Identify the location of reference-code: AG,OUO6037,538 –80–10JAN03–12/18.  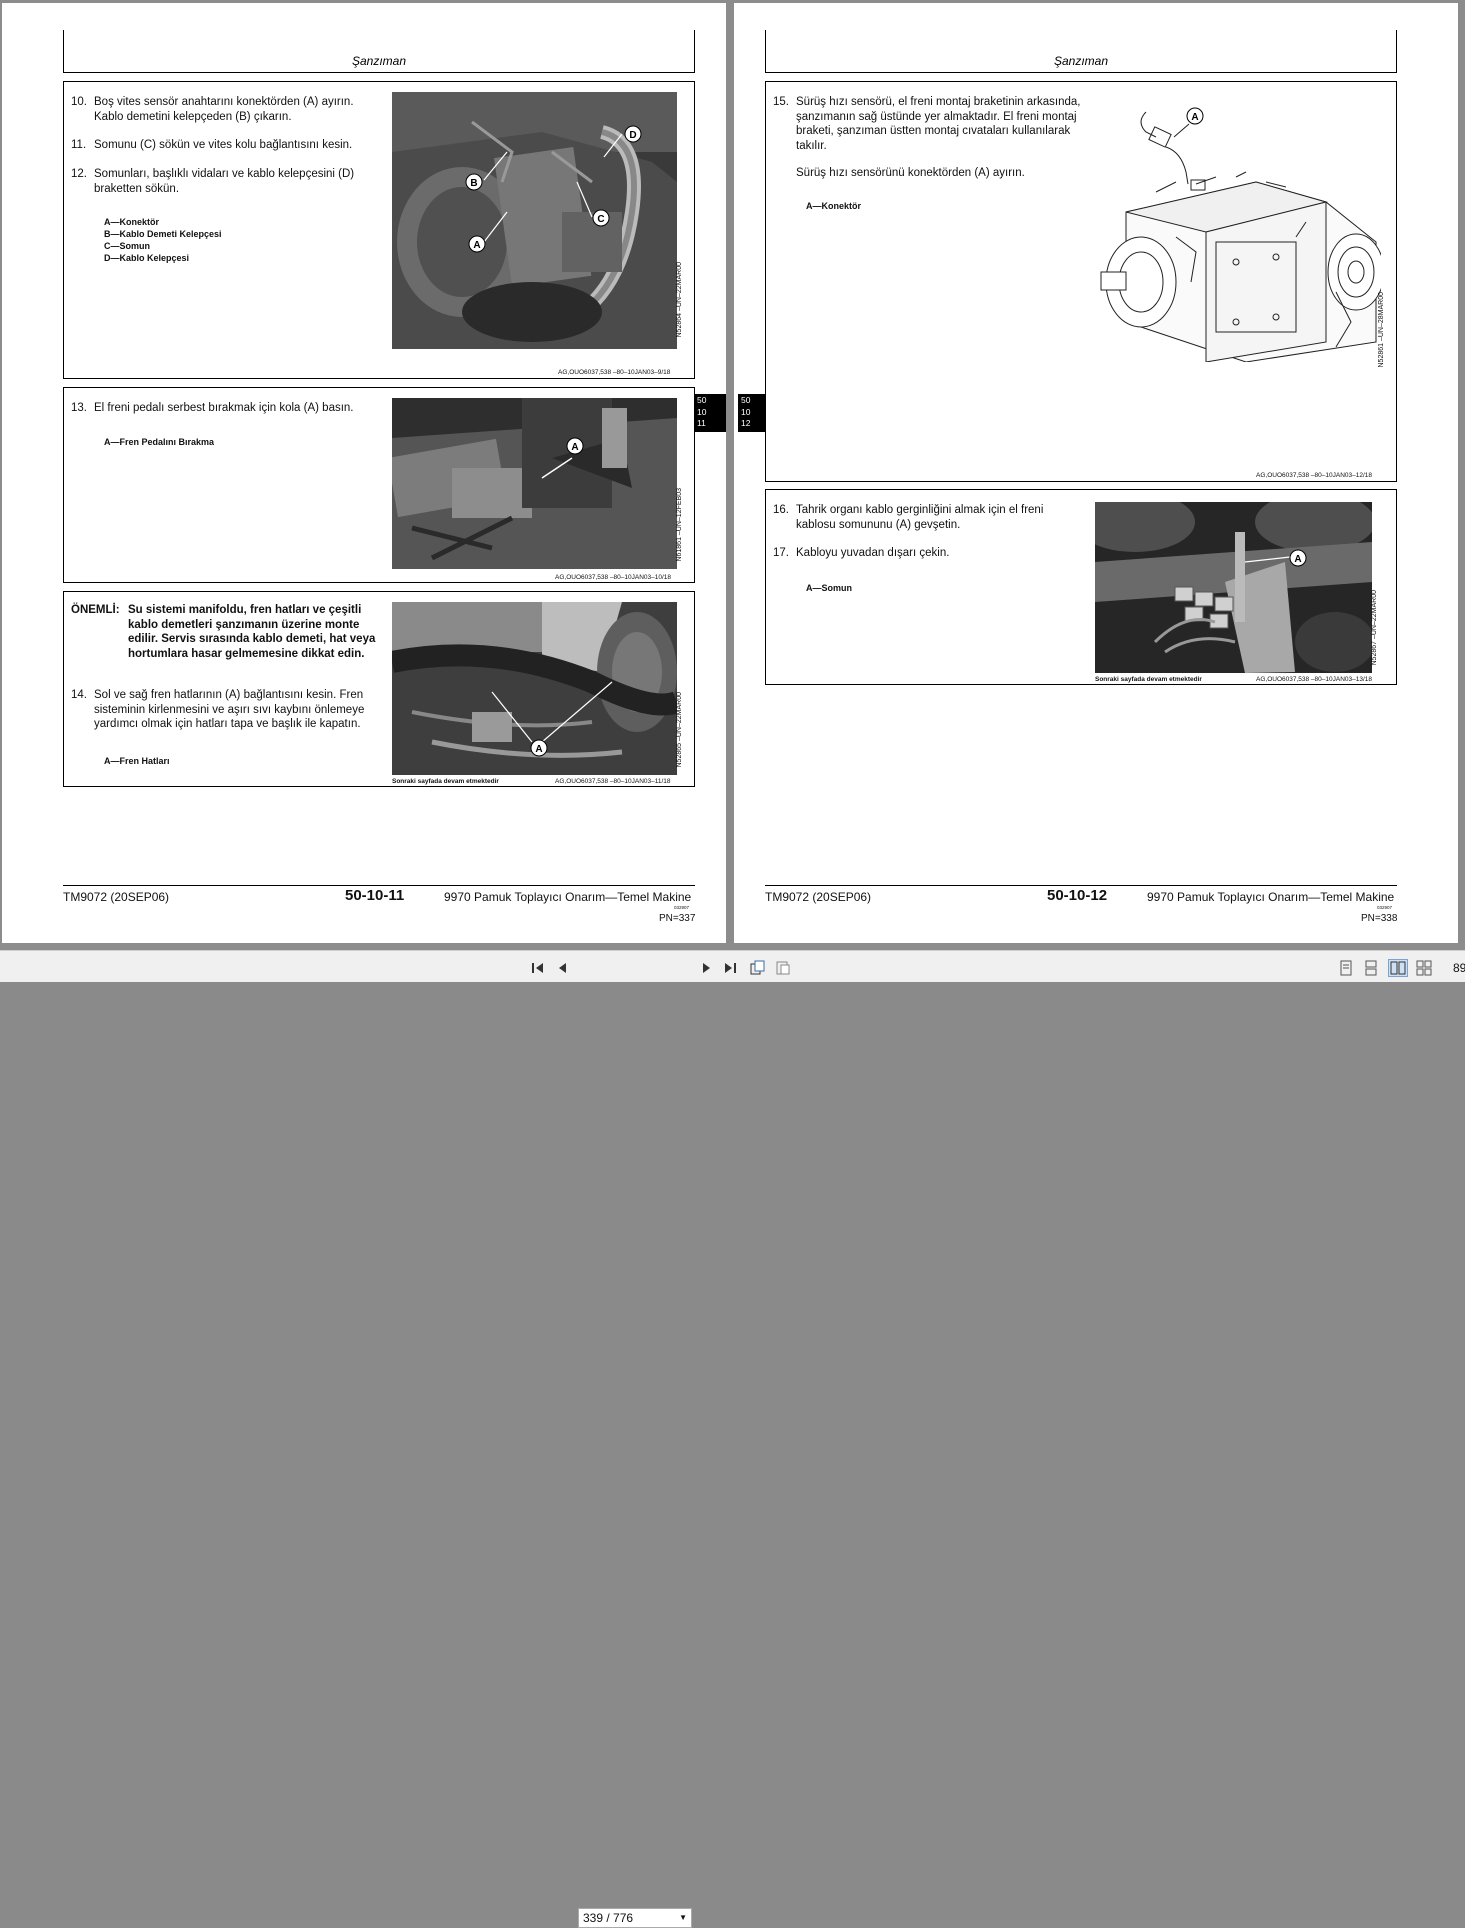
(1314, 475).